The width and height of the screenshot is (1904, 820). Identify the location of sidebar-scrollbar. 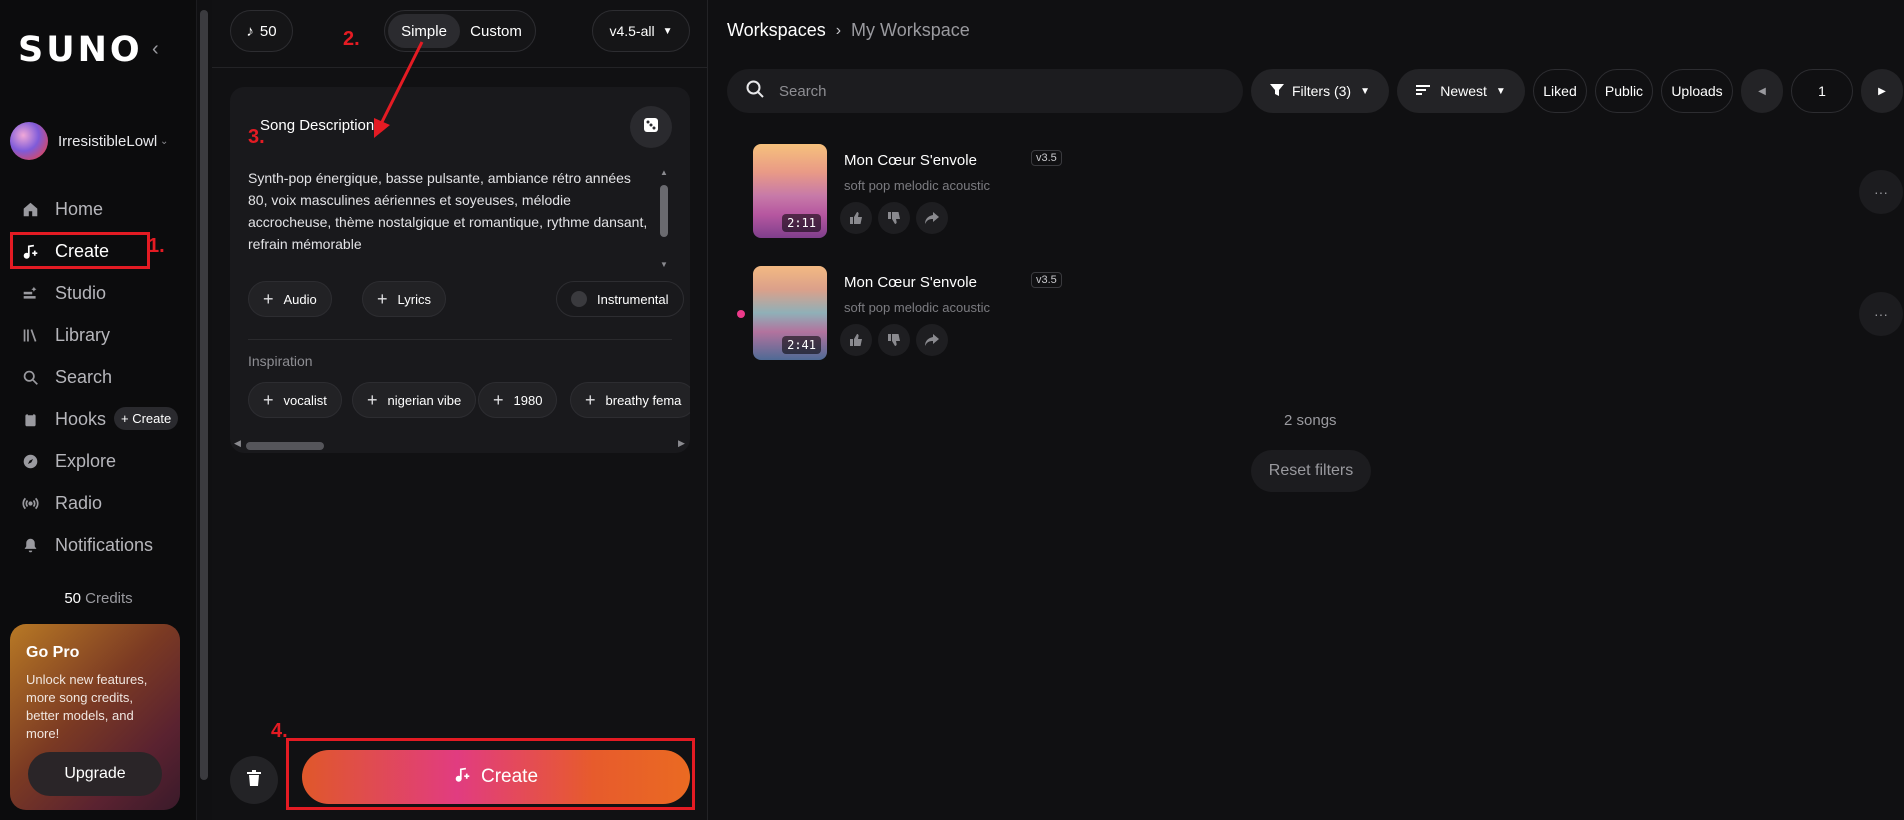
(204, 395).